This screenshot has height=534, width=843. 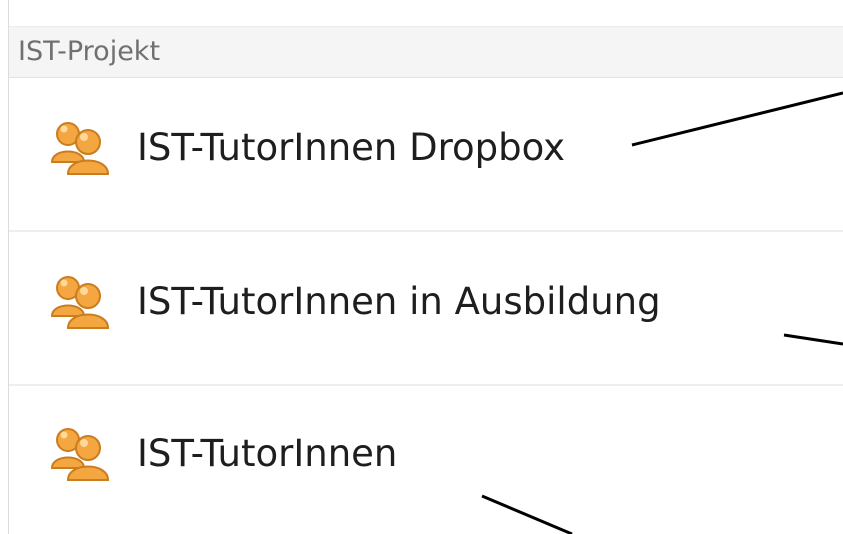 What do you see at coordinates (426, 52) in the screenshot?
I see `section-header: IST-Projekt` at bounding box center [426, 52].